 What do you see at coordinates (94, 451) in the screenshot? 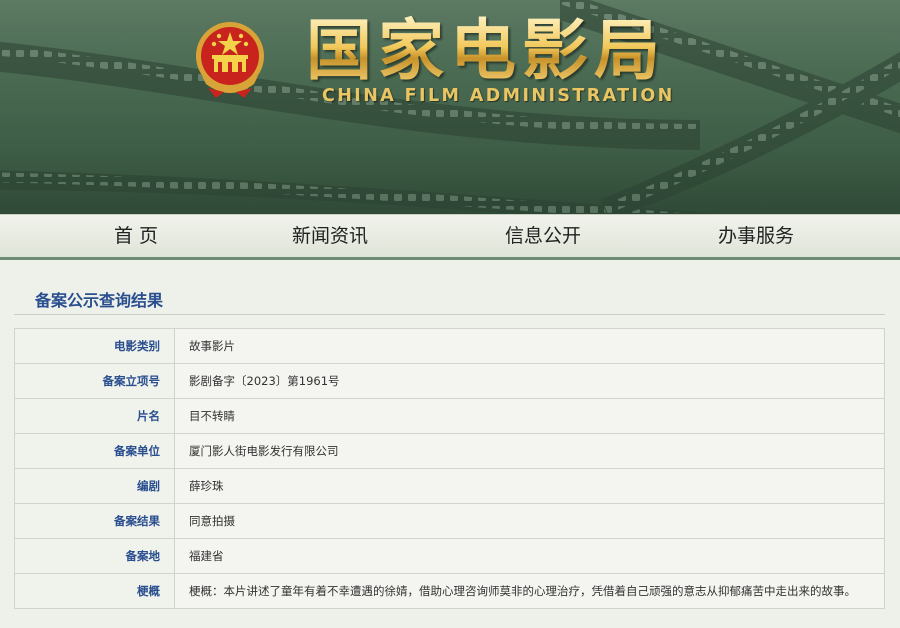
I see `row-label-filing-unit: 备案单位` at bounding box center [94, 451].